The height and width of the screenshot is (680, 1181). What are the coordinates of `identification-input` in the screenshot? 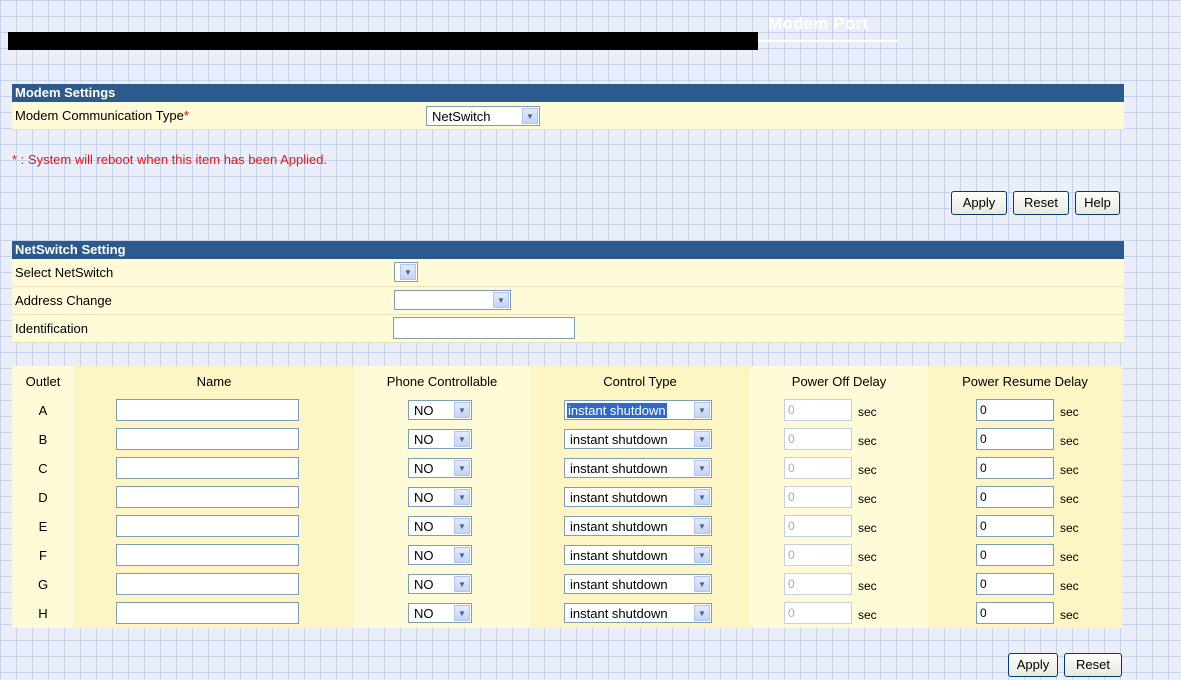 It's located at (484, 328).